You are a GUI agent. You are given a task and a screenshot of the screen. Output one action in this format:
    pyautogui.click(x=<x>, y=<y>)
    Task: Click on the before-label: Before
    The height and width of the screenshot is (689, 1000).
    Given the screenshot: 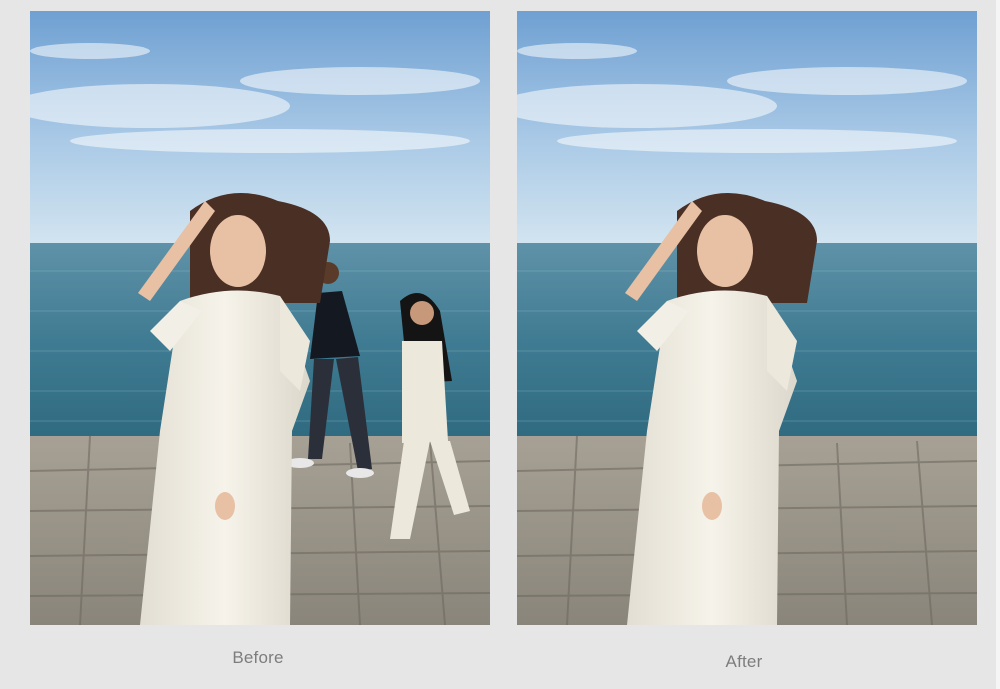 What is the action you would take?
    pyautogui.click(x=258, y=657)
    